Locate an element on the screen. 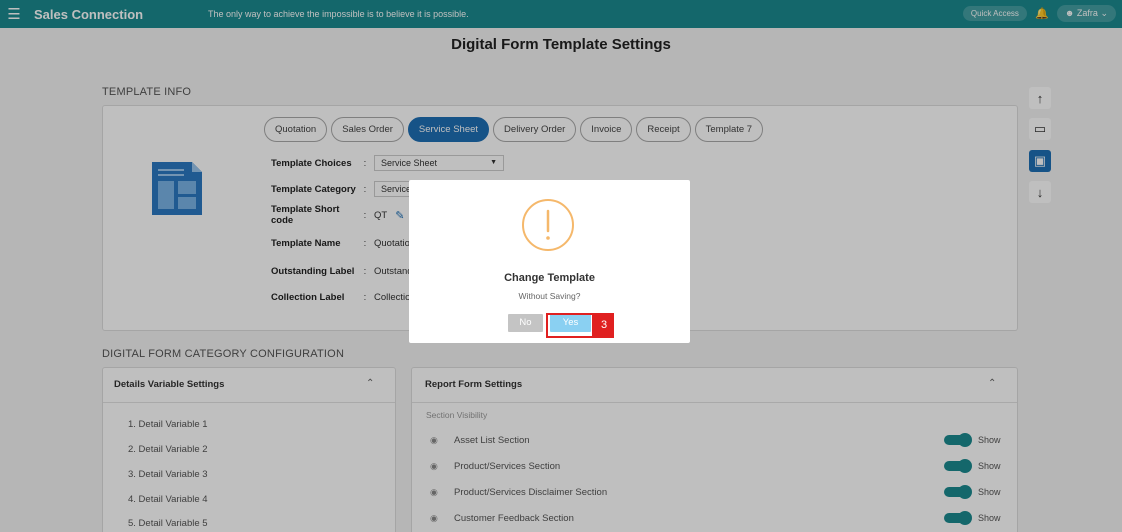  dialog-message: Without Saving? is located at coordinates (549, 296).